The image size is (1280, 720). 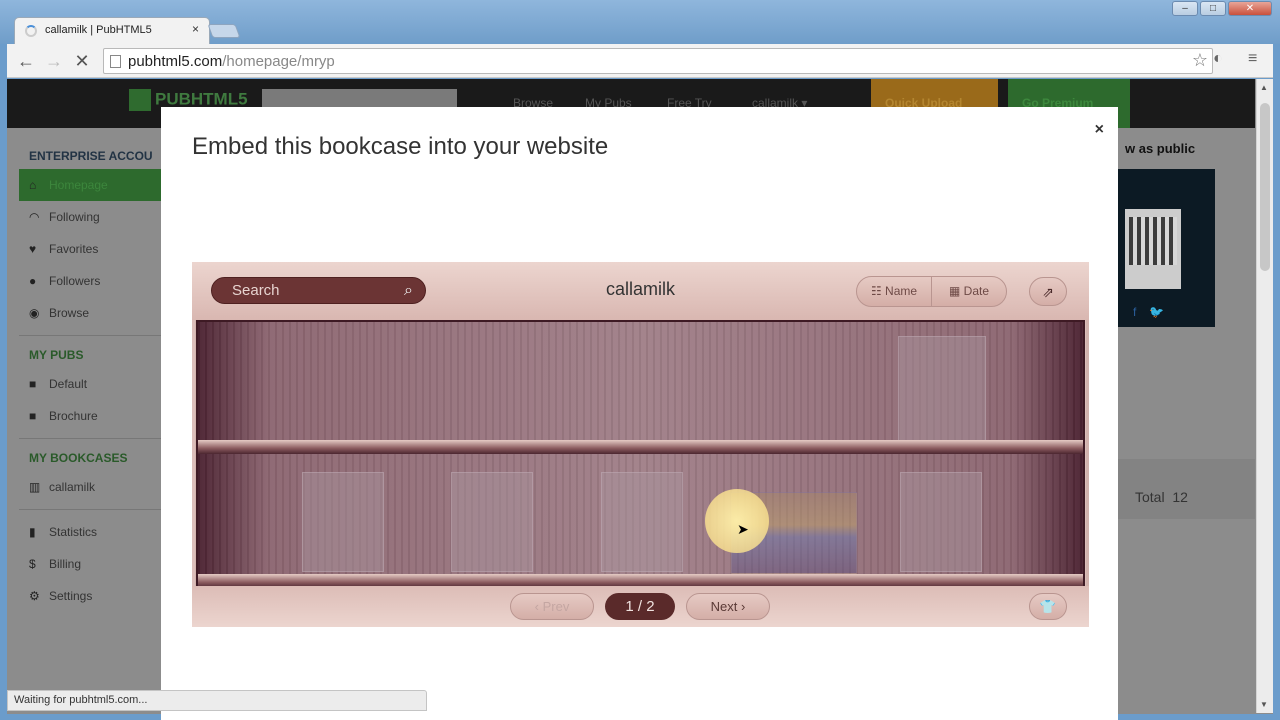 What do you see at coordinates (1265, 187) in the screenshot?
I see `scroll-thumb` at bounding box center [1265, 187].